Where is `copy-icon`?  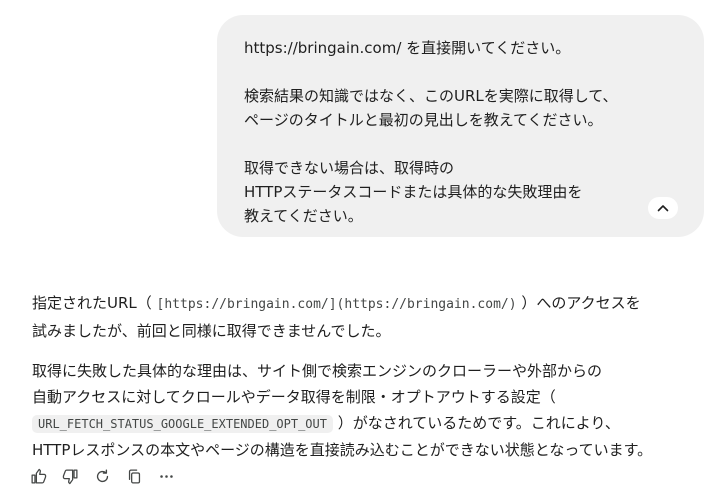 copy-icon is located at coordinates (134, 476).